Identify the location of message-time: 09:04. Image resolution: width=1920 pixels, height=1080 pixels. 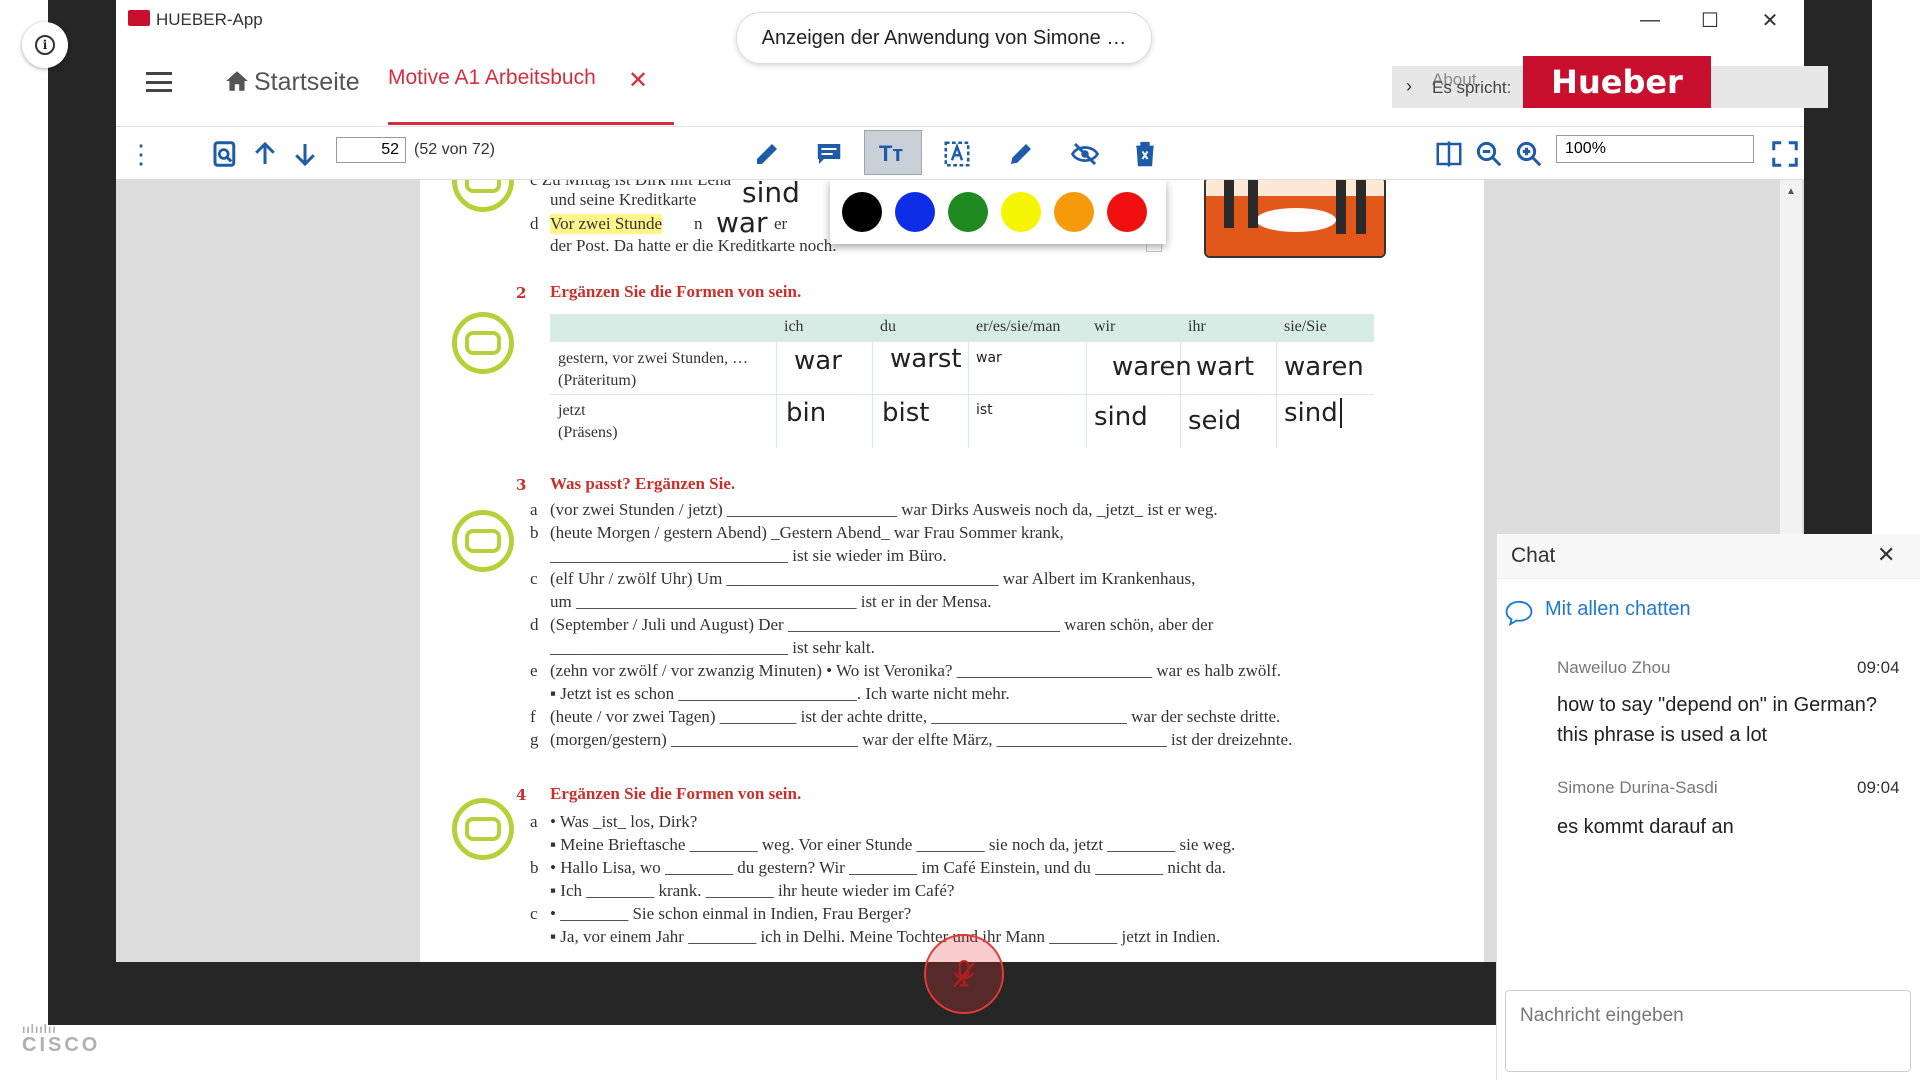
(1878, 667).